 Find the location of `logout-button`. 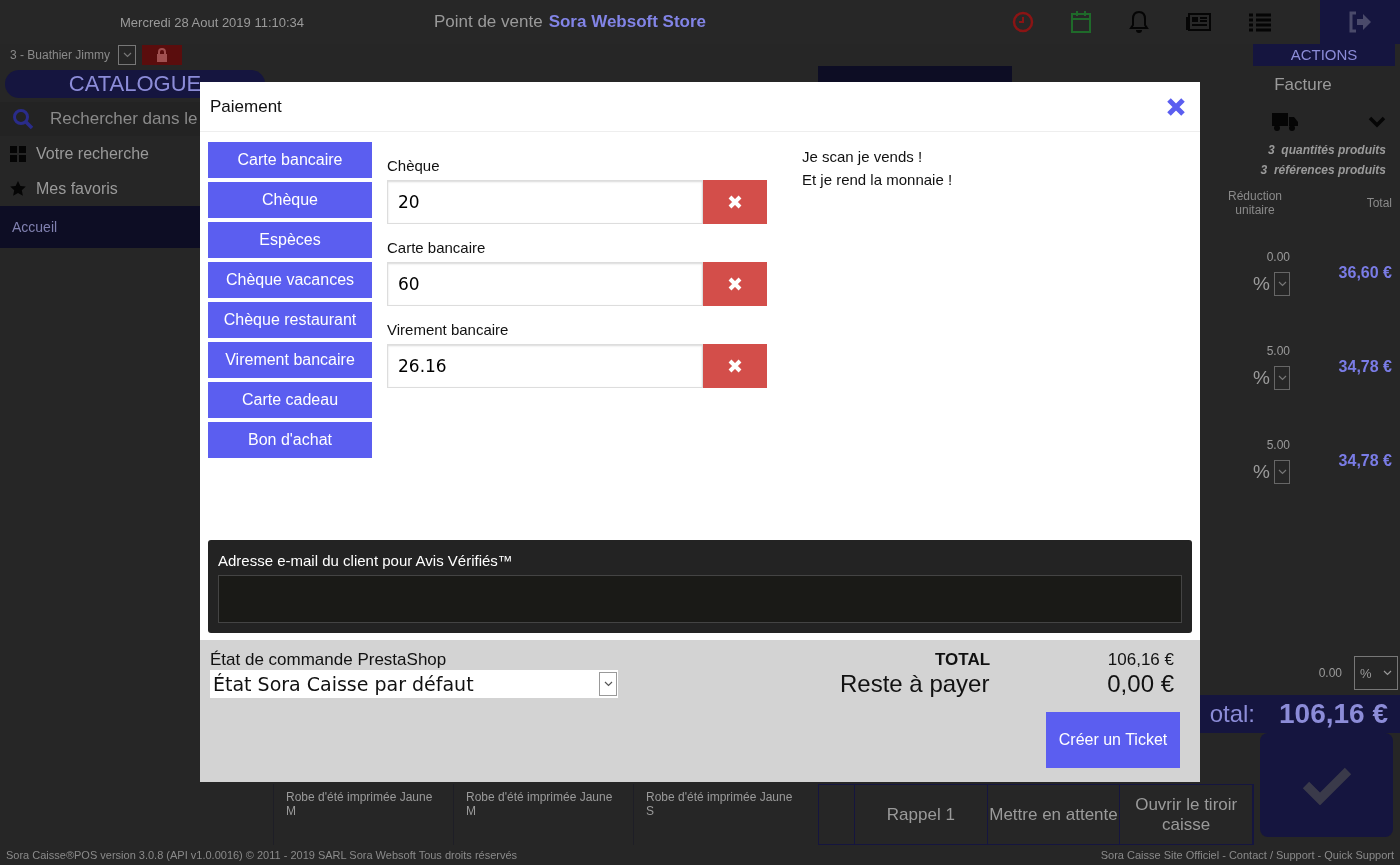

logout-button is located at coordinates (1360, 22).